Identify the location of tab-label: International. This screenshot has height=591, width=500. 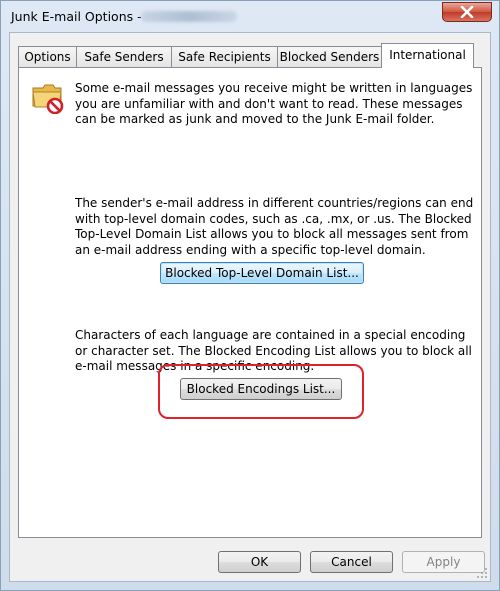
(427, 55).